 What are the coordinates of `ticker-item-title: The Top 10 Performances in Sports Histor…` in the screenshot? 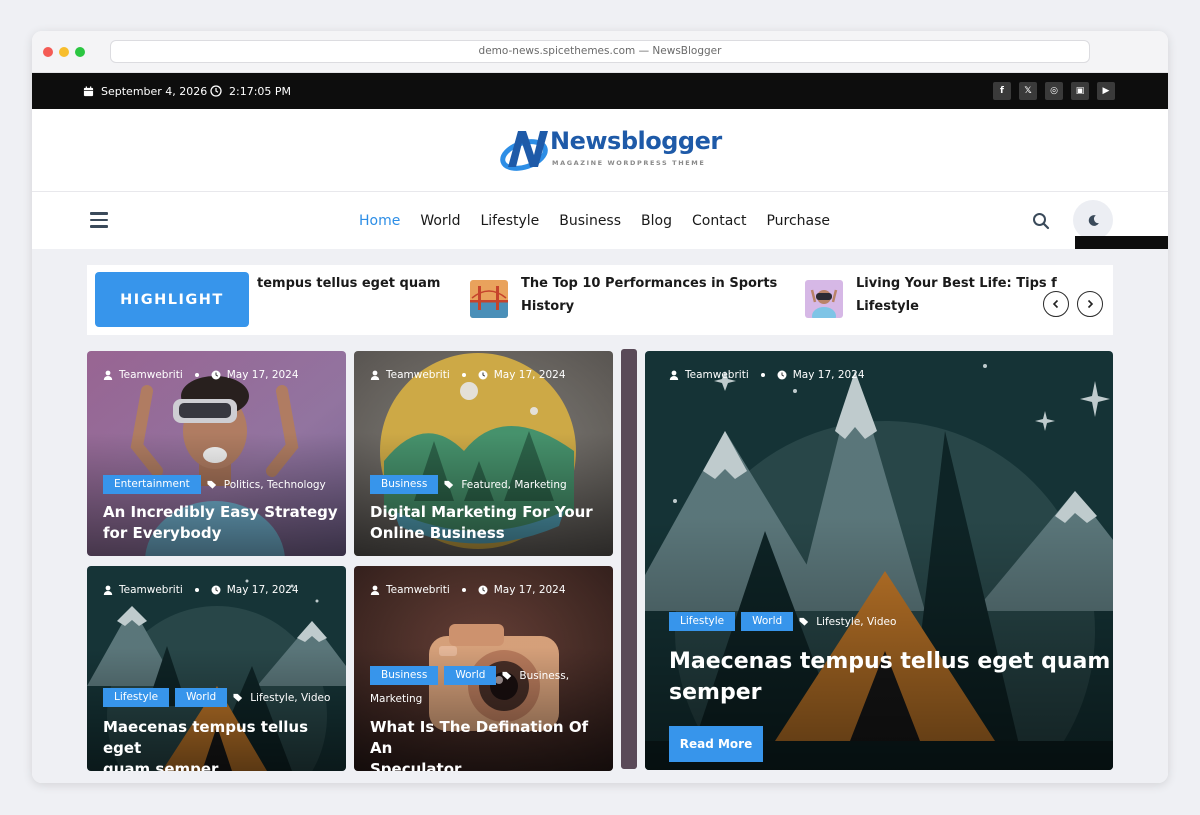 It's located at (649, 295).